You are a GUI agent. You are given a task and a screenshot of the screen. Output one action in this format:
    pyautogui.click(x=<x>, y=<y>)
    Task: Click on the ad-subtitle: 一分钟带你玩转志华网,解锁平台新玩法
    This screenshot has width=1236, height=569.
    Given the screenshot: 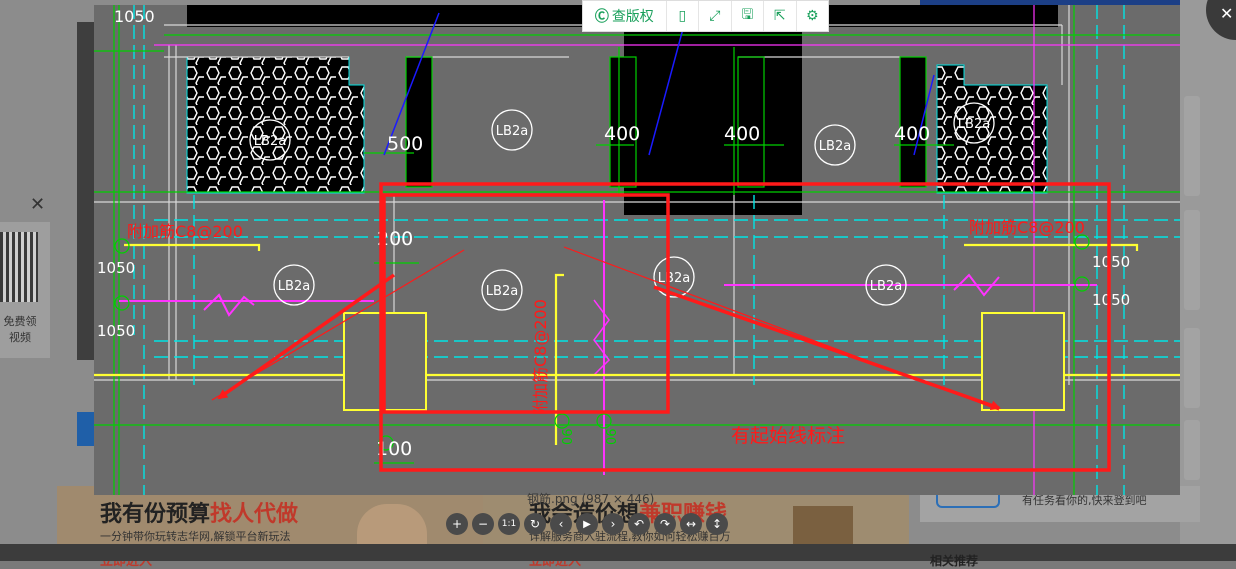 What is the action you would take?
    pyautogui.click(x=195, y=536)
    